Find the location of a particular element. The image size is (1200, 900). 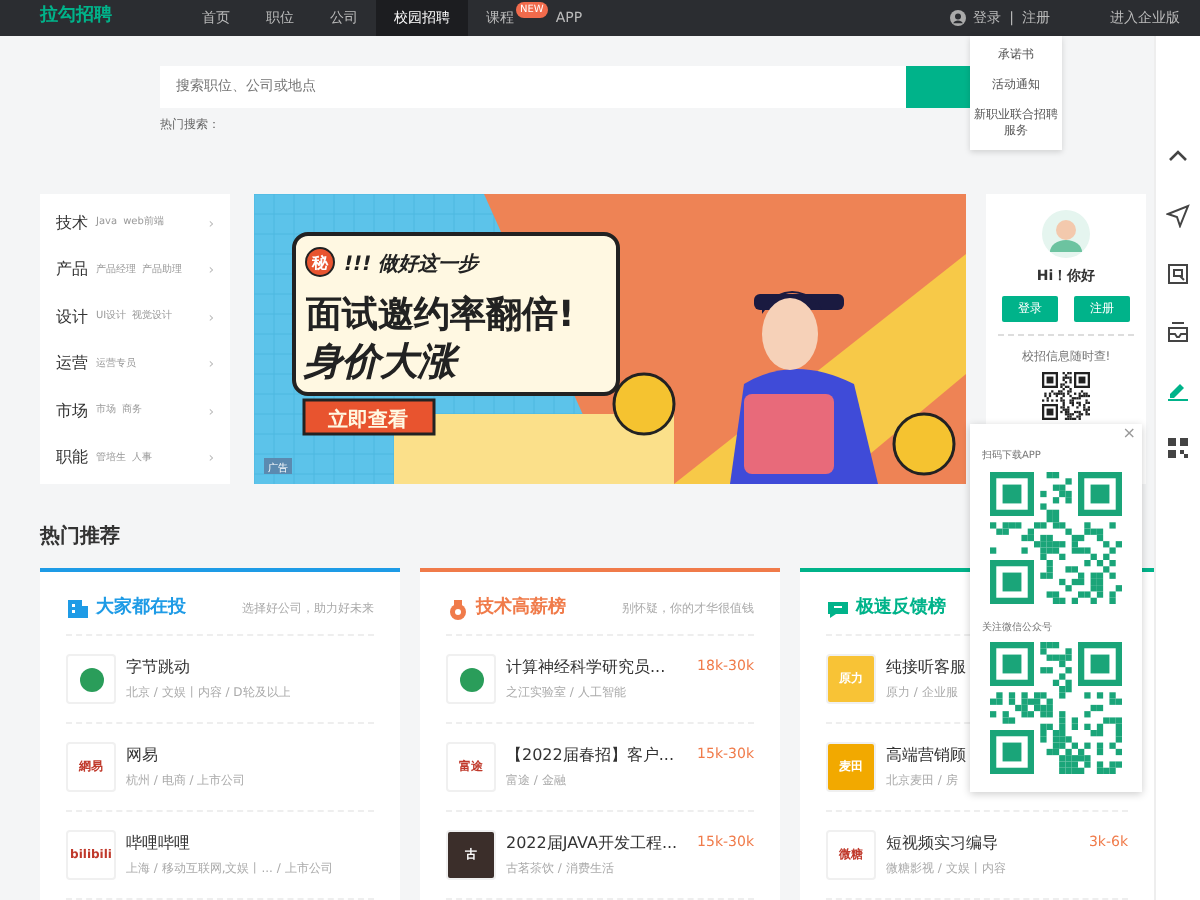

category-title: 产品 is located at coordinates (72, 270).